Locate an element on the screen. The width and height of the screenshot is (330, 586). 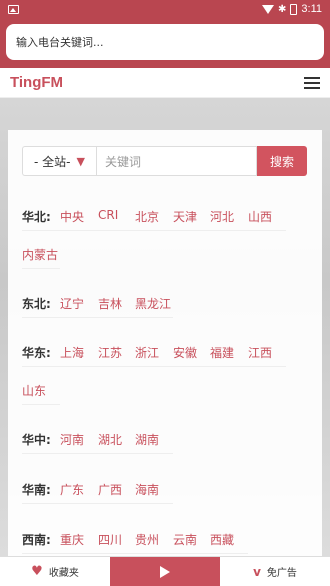
region-link: 中央 is located at coordinates (72, 216).